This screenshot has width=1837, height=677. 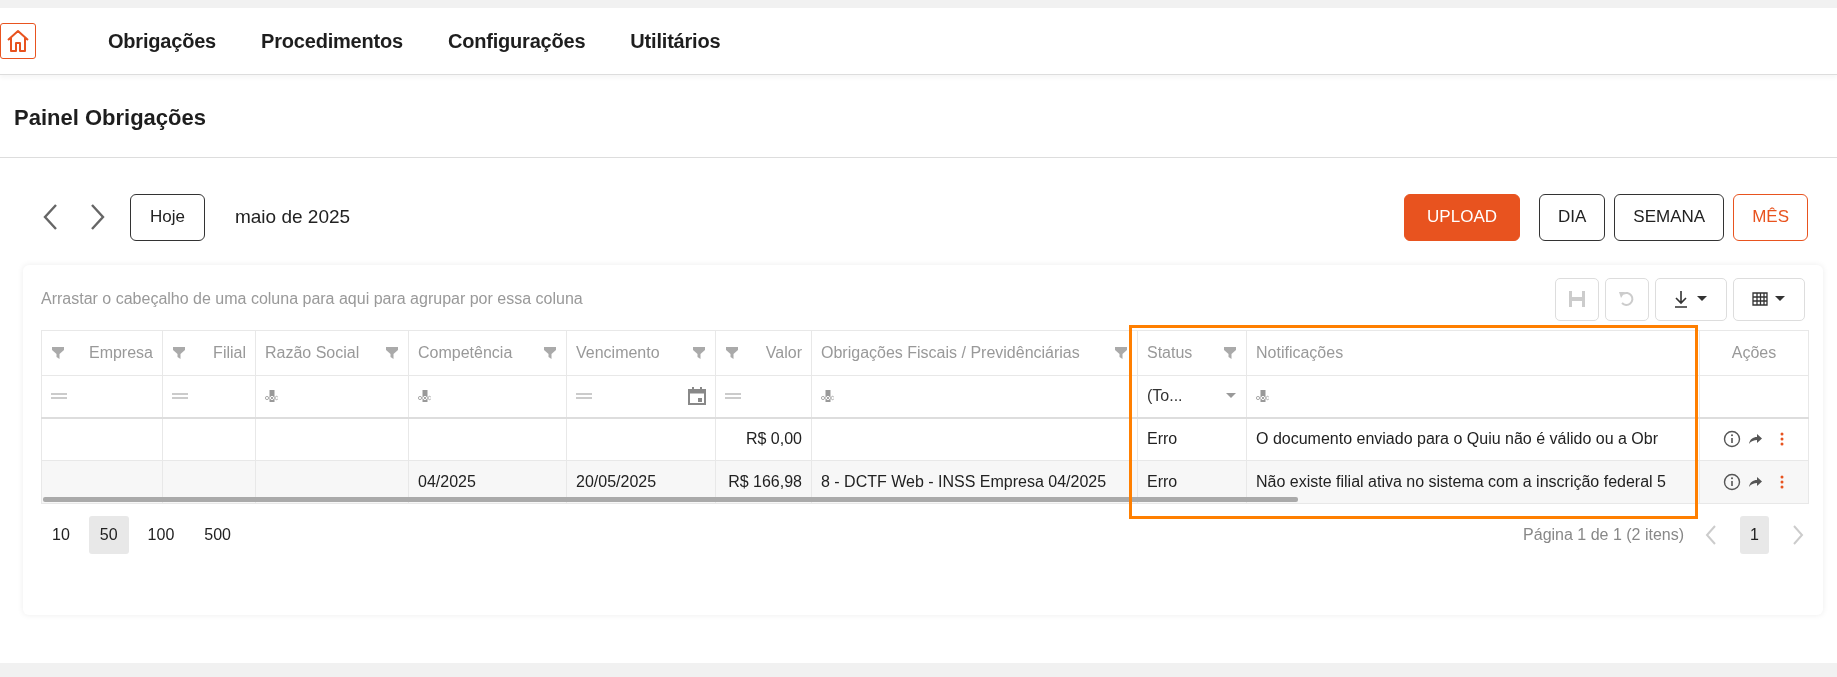 I want to click on page-info: Página 1 de 1 (2 itens), so click(x=1604, y=535).